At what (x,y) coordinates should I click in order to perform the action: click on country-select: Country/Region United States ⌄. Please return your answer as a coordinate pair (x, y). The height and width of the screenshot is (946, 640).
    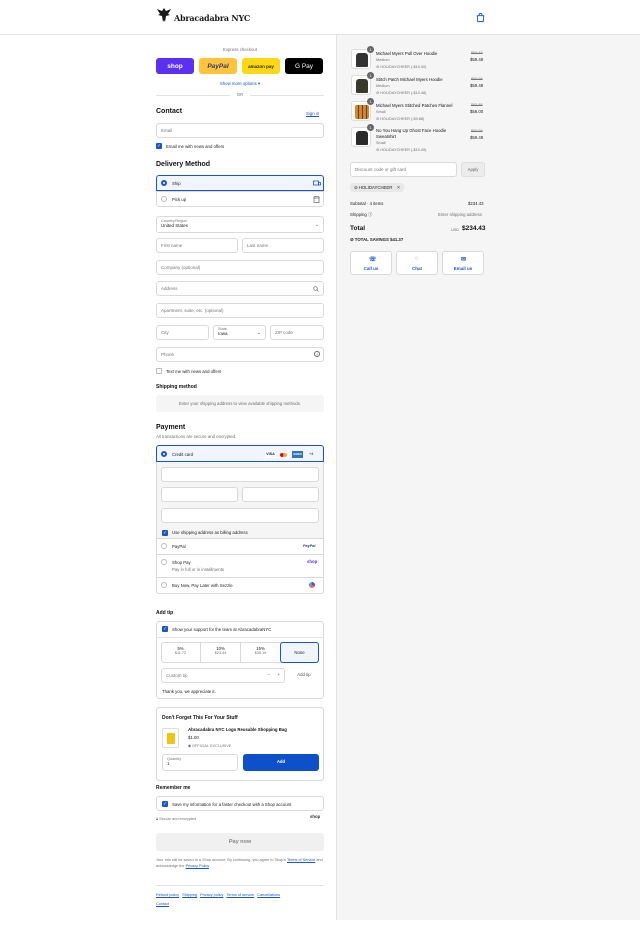
    Looking at the image, I should click on (240, 224).